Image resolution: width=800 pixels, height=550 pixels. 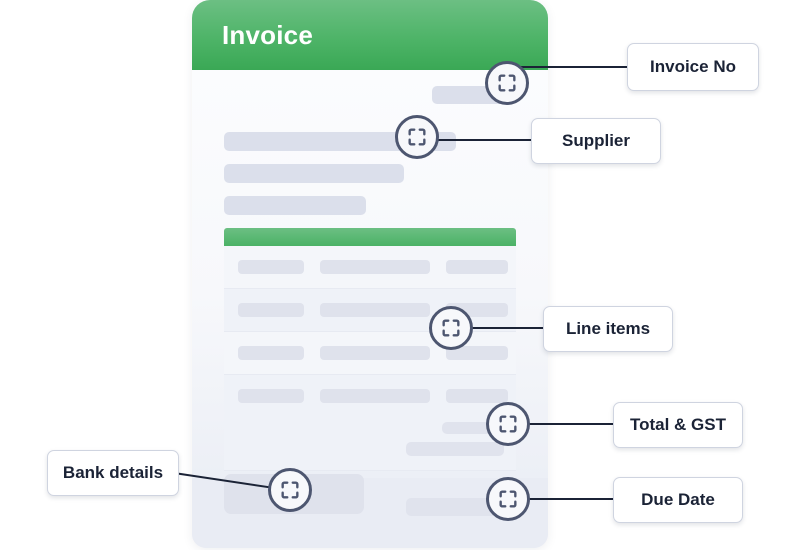 What do you see at coordinates (370, 237) in the screenshot?
I see `table-header-row` at bounding box center [370, 237].